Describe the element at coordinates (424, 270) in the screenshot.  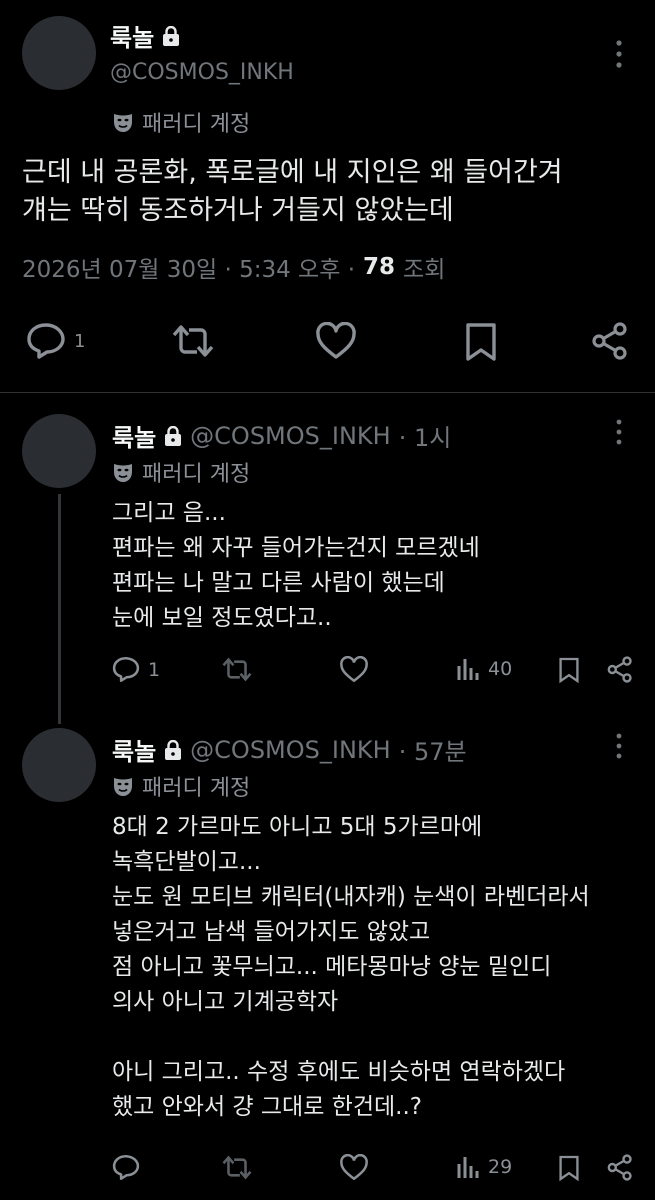
I see `views-label: 조회` at that location.